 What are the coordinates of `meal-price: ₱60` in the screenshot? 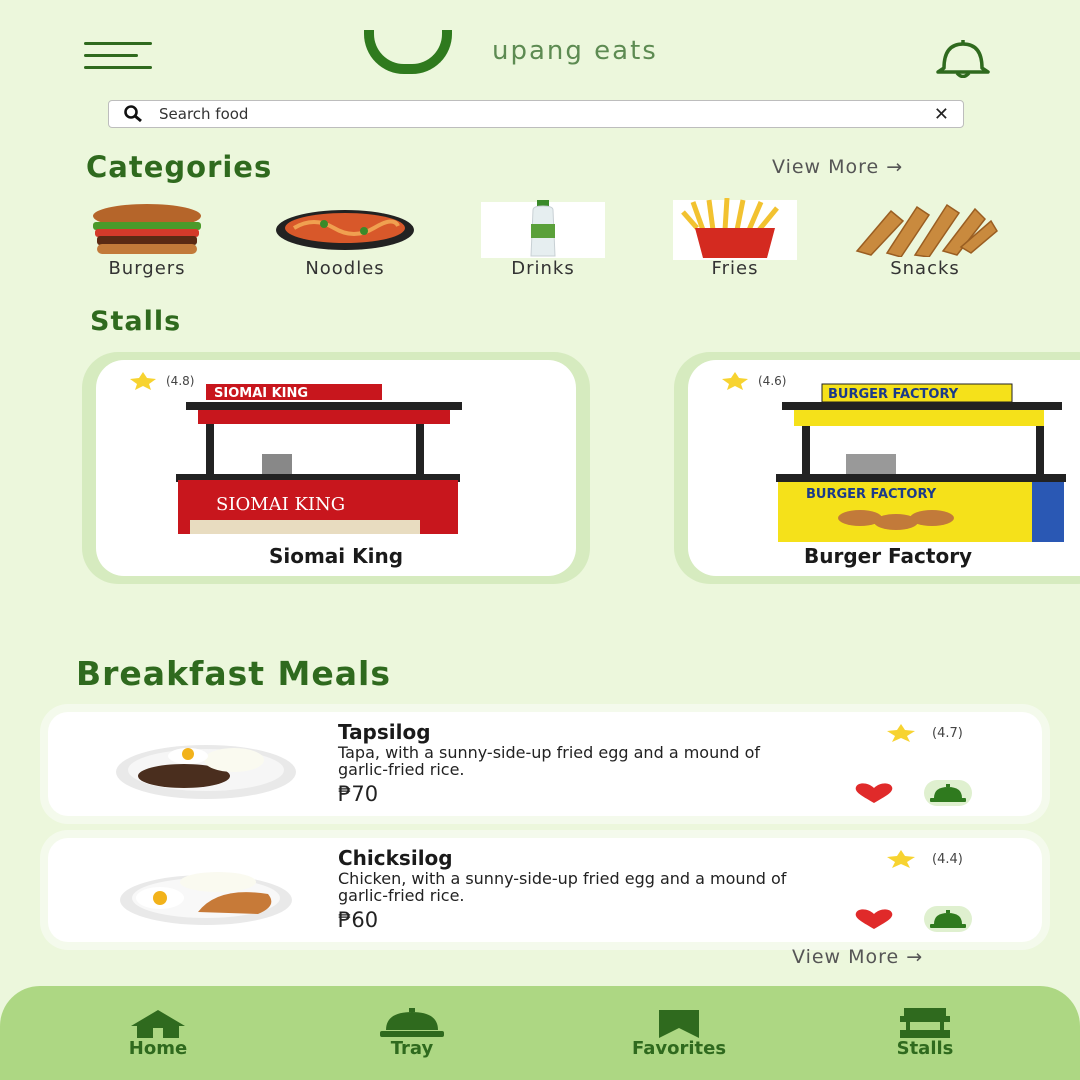 It's located at (358, 920).